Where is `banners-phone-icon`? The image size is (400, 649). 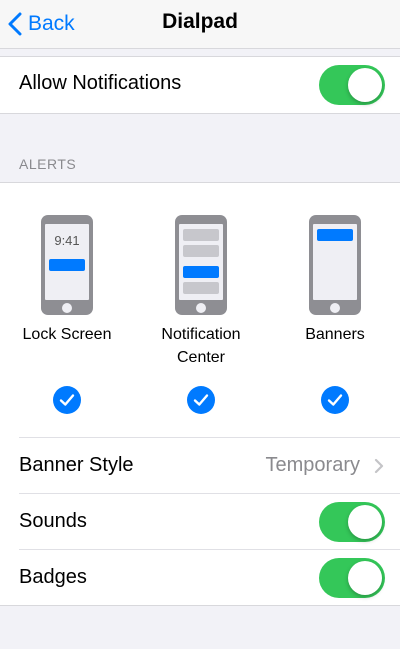
banners-phone-icon is located at coordinates (335, 265).